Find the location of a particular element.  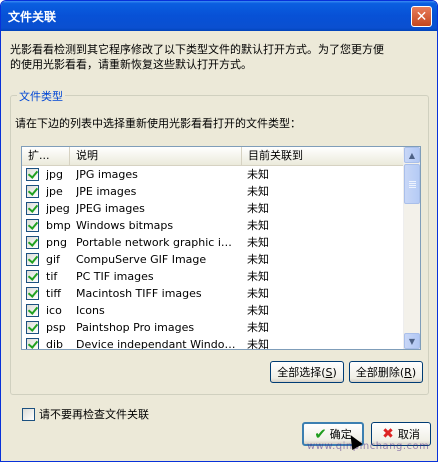

chevron-down-icon: ▼ is located at coordinates (412, 341).